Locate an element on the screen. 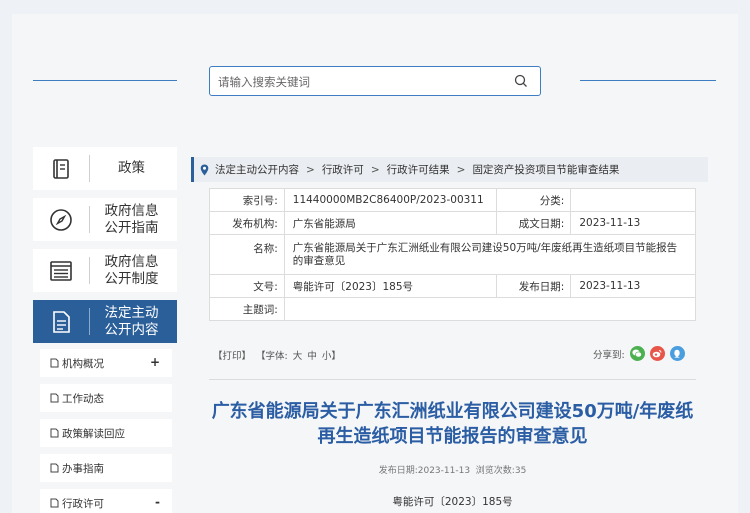 The width and height of the screenshot is (750, 513). font-size-label: 【字体: is located at coordinates (272, 356).